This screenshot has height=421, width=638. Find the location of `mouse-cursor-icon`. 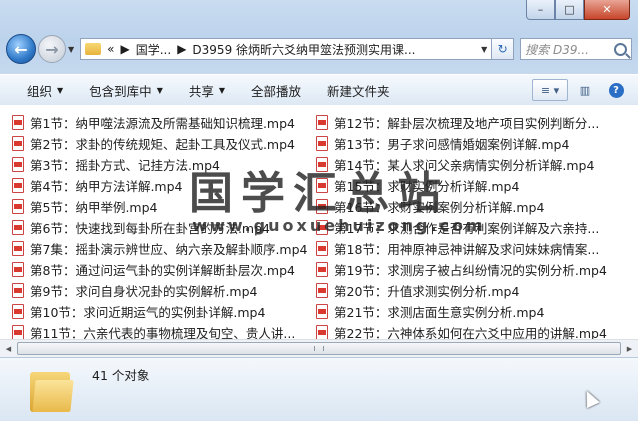

mouse-cursor-icon is located at coordinates (590, 398).